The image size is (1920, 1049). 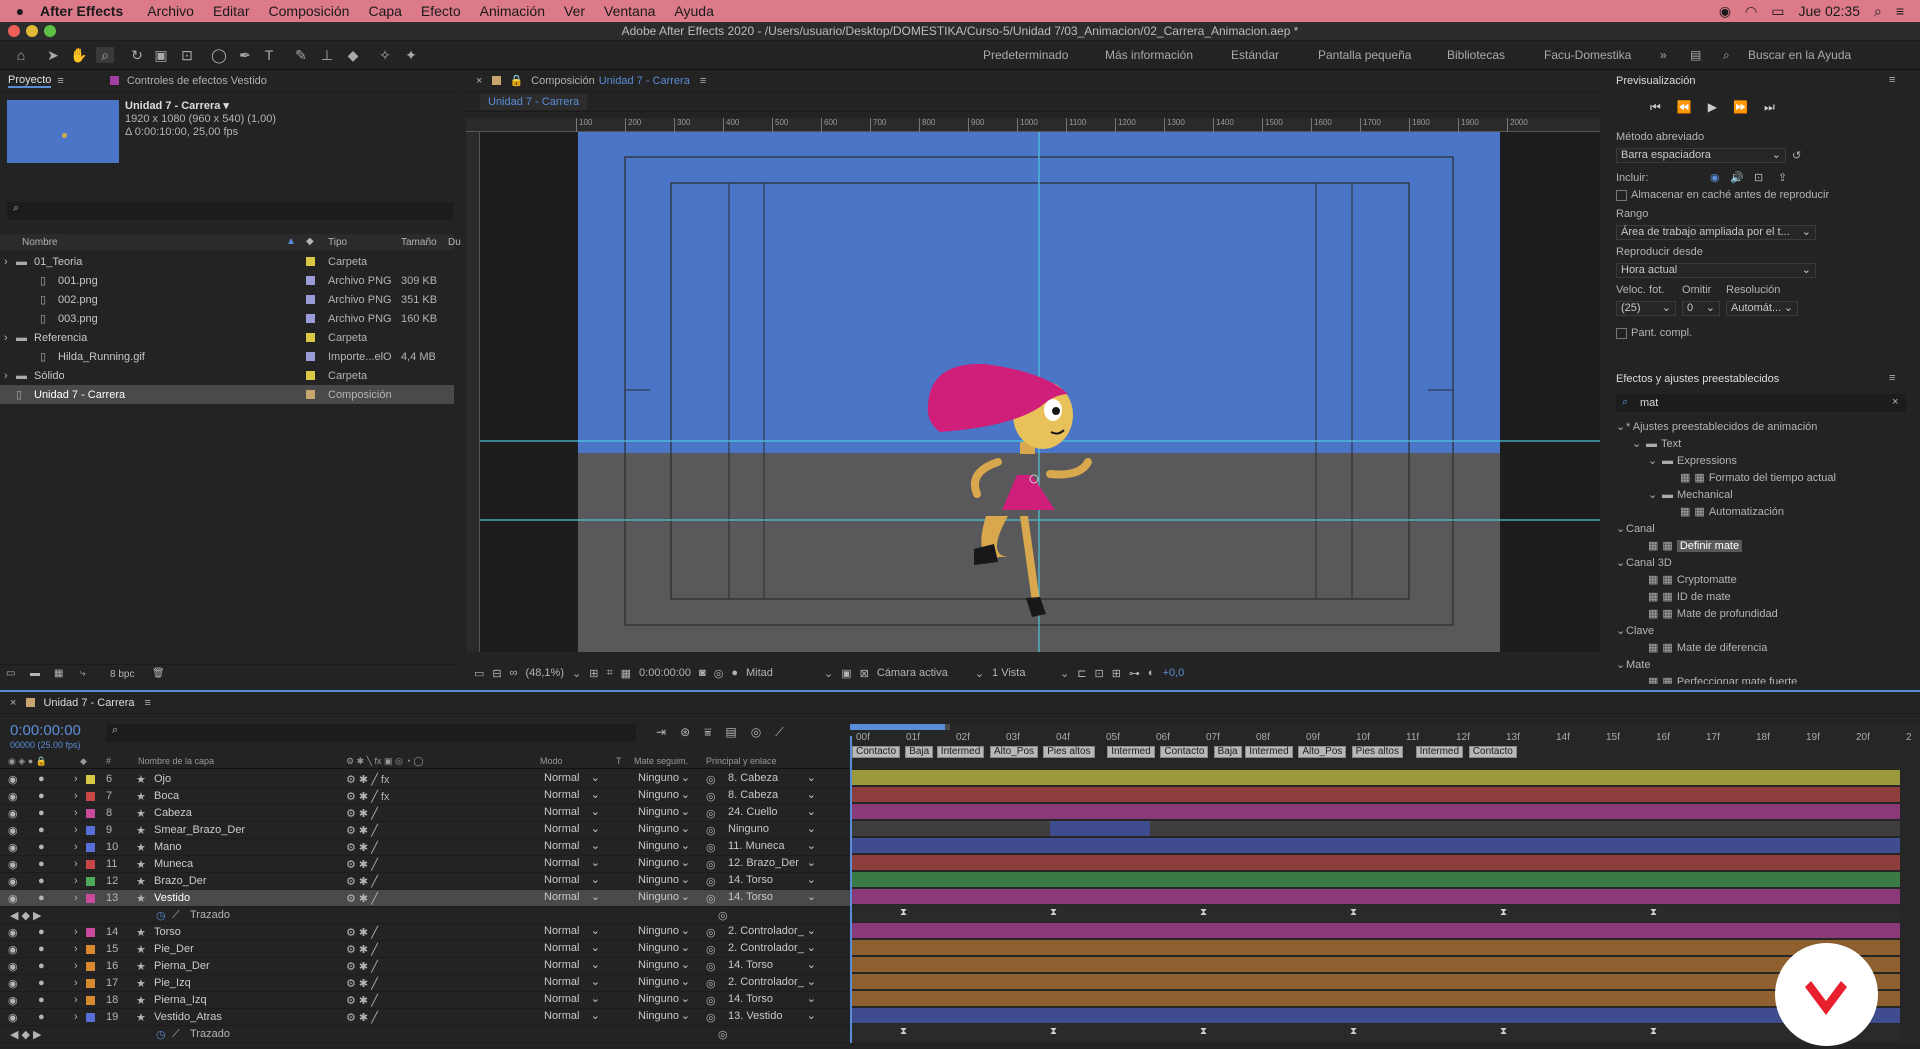 I want to click on effects-tree-item: ▦ ▦ Definir mate, so click(x=1763, y=545).